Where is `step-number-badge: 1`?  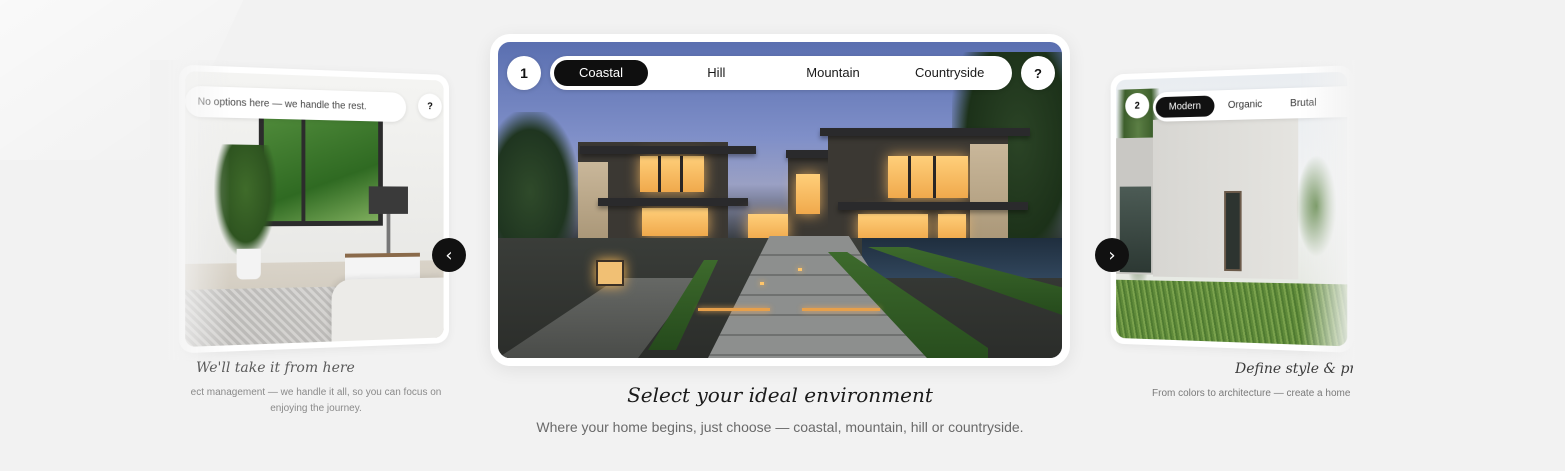 step-number-badge: 1 is located at coordinates (524, 73).